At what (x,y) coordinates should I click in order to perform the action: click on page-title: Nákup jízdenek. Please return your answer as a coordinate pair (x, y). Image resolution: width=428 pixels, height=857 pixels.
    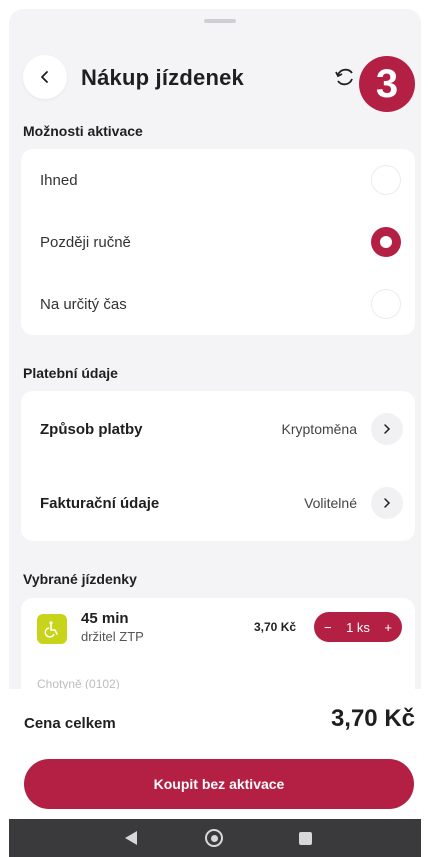
    Looking at the image, I should click on (162, 77).